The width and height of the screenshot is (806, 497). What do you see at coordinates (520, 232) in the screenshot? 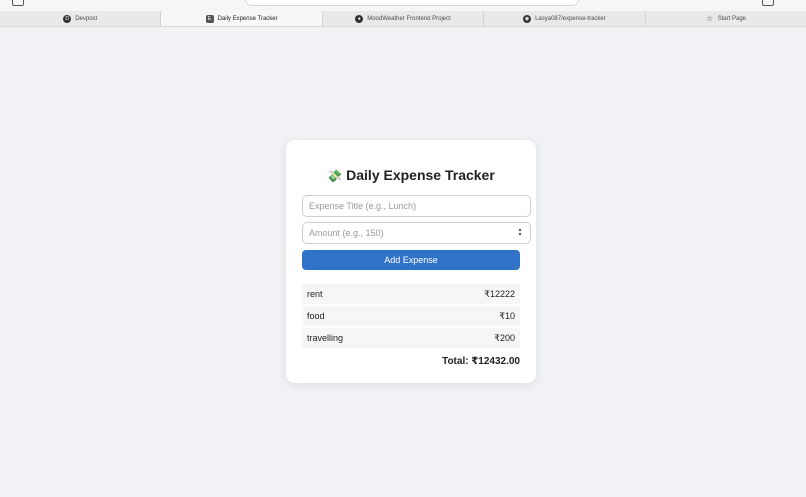
I see `amount-stepper-icon: ▴ ▾` at bounding box center [520, 232].